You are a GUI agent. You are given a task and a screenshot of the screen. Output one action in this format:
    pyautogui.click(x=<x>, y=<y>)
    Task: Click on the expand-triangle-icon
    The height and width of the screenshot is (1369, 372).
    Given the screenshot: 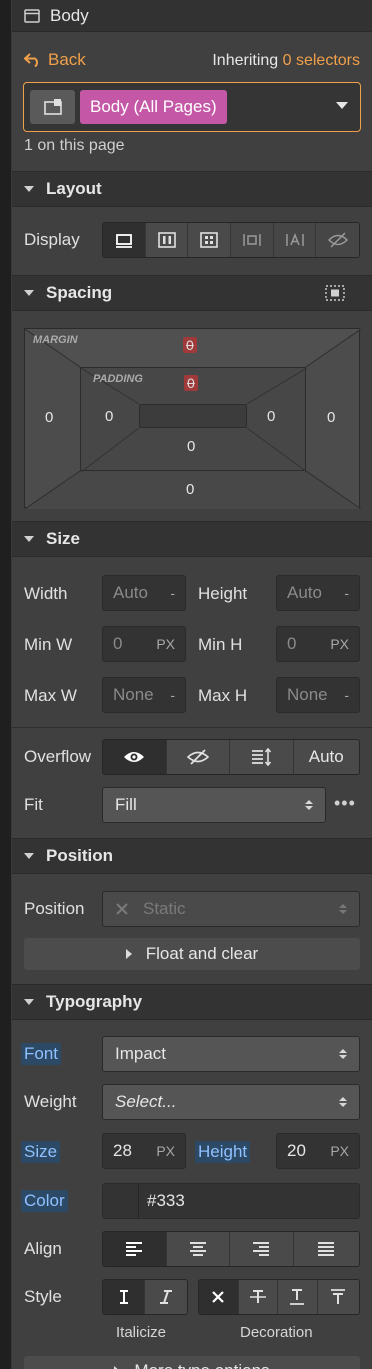 What is the action you would take?
    pyautogui.click(x=128, y=954)
    